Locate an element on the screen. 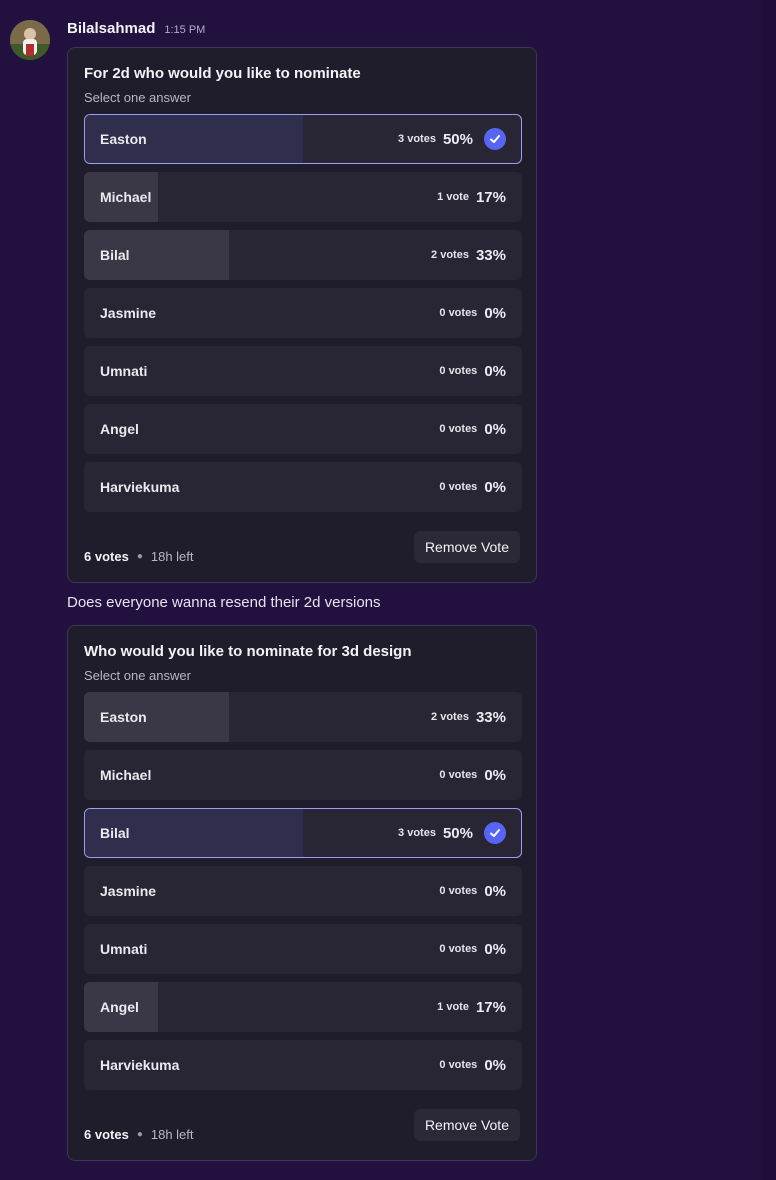  poll-option-angel: Angel 0 votes 0% is located at coordinates (303, 429).